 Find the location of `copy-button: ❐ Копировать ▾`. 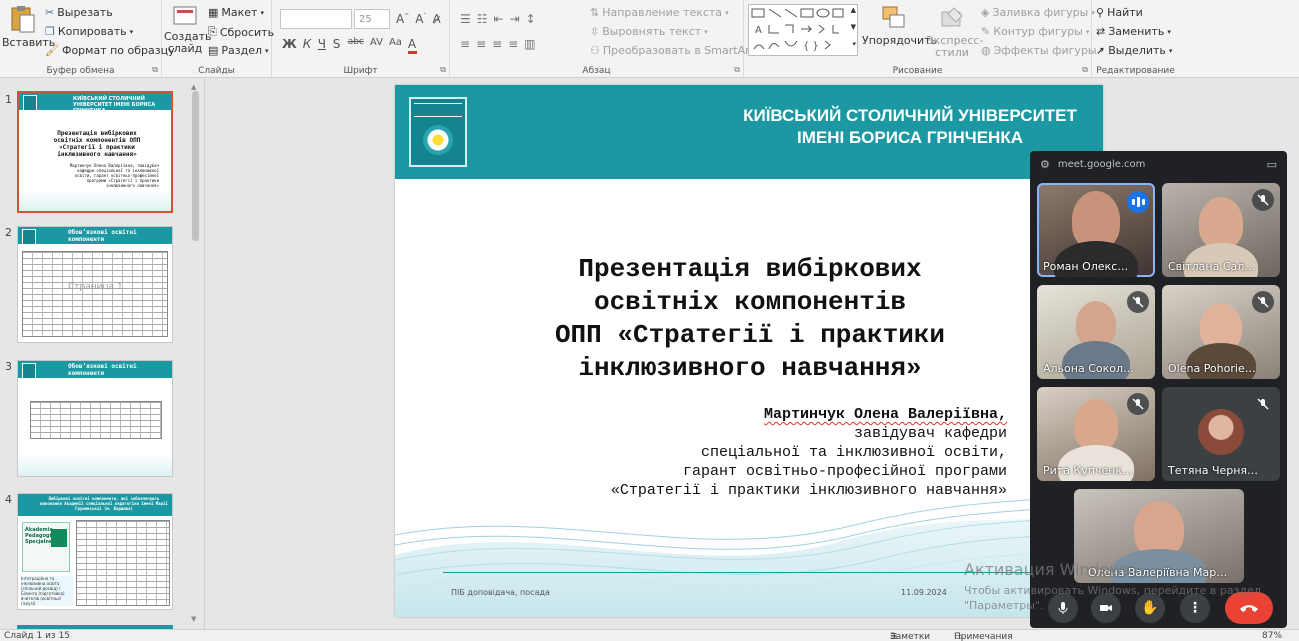

copy-button: ❐ Копировать ▾ is located at coordinates (89, 31).